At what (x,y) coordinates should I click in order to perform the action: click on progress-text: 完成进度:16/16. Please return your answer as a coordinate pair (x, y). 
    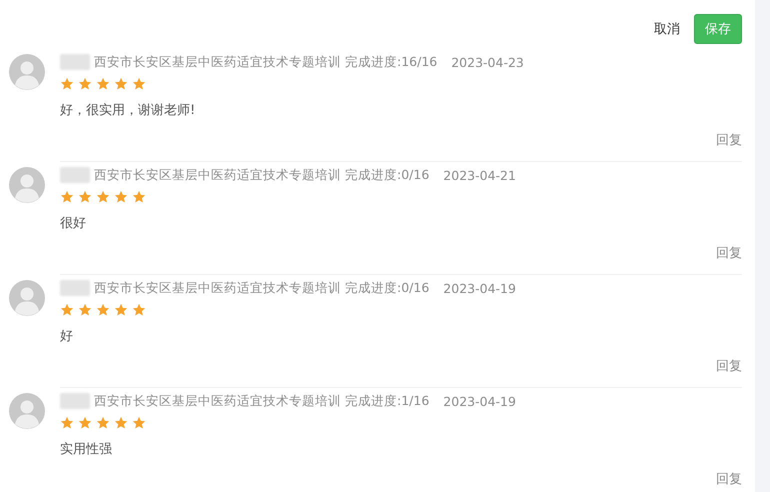
    Looking at the image, I should click on (391, 62).